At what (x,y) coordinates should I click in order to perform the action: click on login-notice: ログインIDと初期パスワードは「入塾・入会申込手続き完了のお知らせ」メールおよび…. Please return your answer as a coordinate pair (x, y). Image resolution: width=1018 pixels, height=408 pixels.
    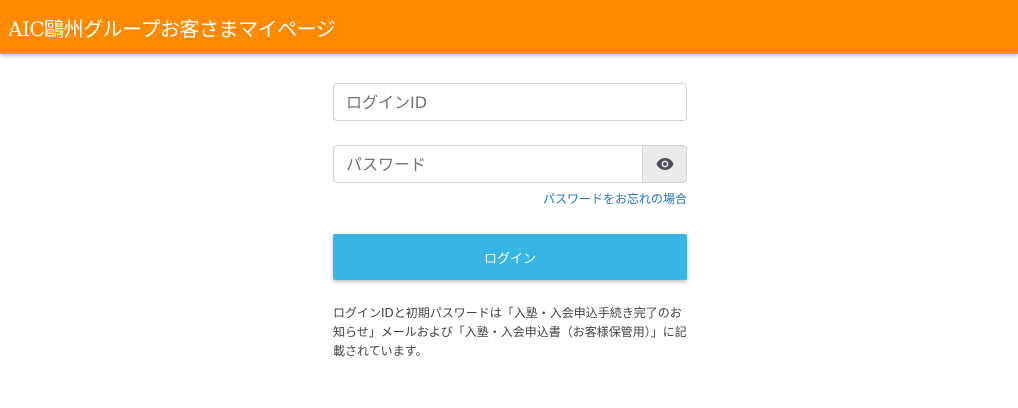
    Looking at the image, I should click on (510, 332).